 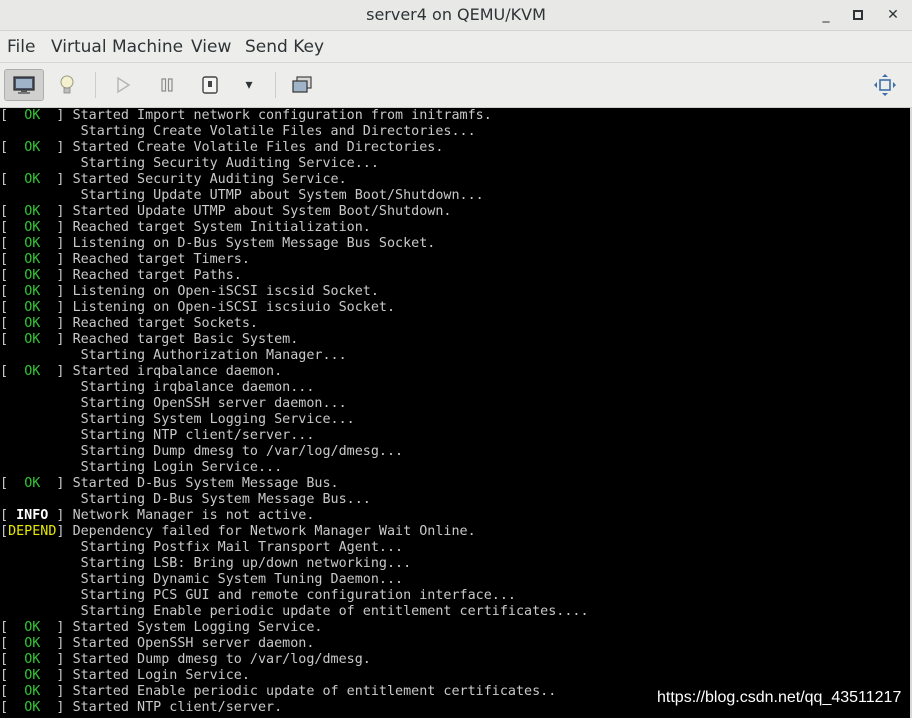 I want to click on console-line: [ OK ] Started Login Service., so click(x=125, y=676).